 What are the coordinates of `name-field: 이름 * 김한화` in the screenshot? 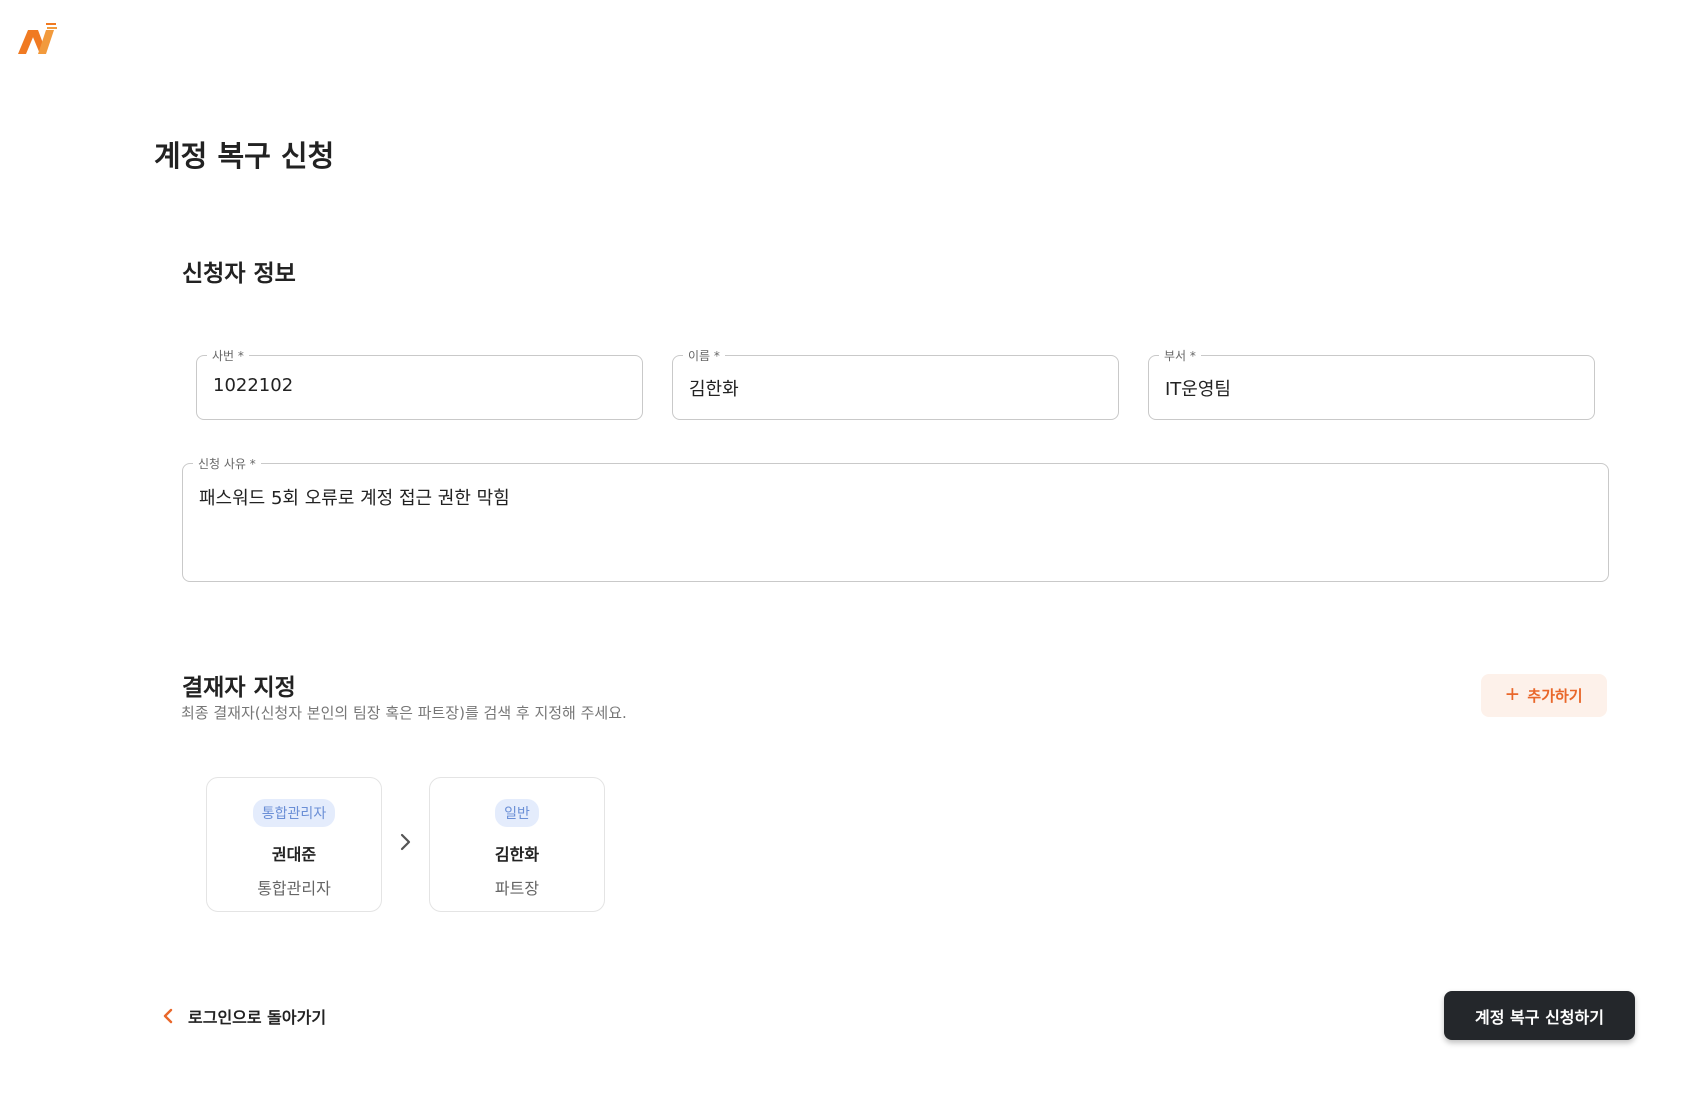 It's located at (895, 383).